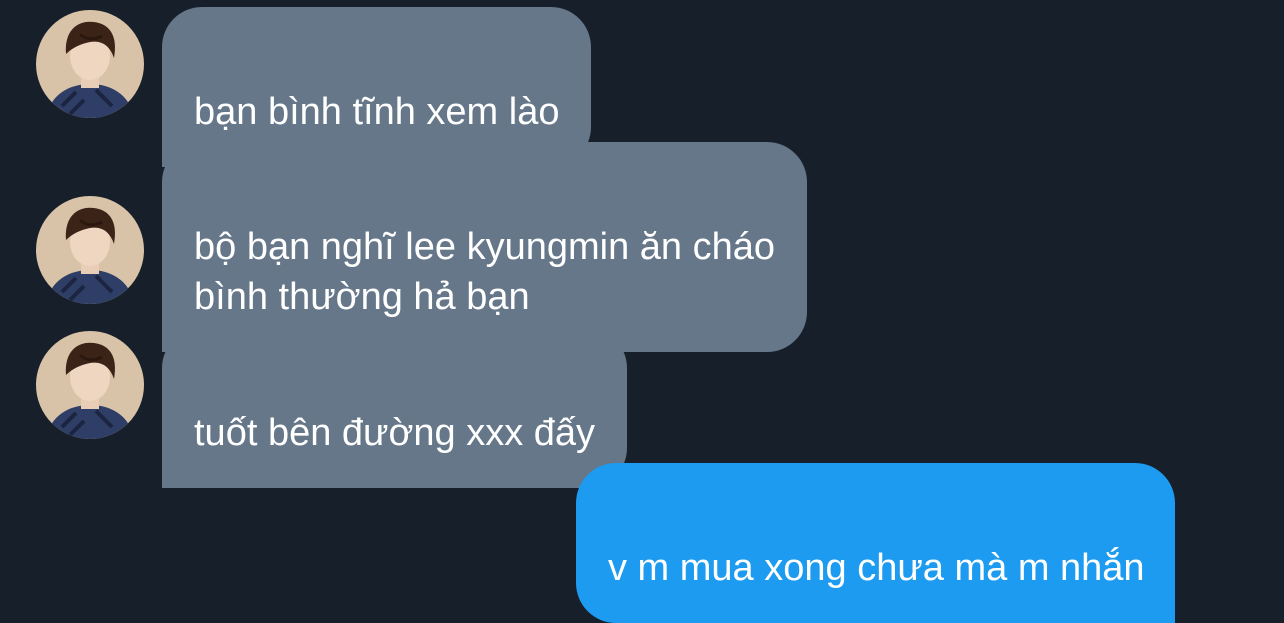 The image size is (1284, 623). What do you see at coordinates (377, 112) in the screenshot?
I see `message-text: bạn bình tĩnh xem lào` at bounding box center [377, 112].